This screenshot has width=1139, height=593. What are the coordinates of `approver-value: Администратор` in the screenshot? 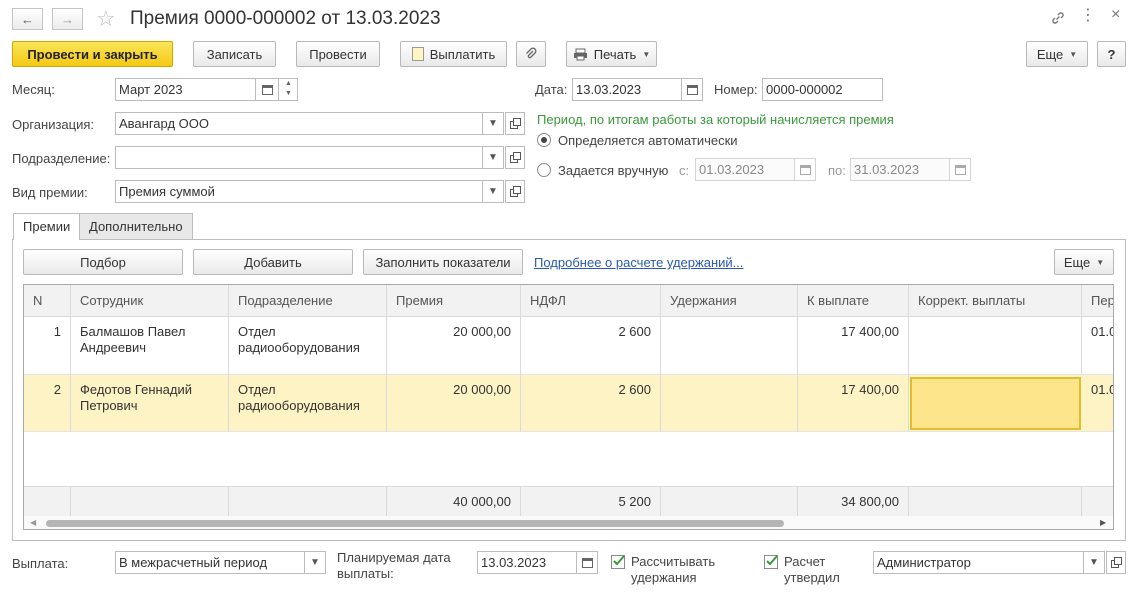 It's located at (924, 562).